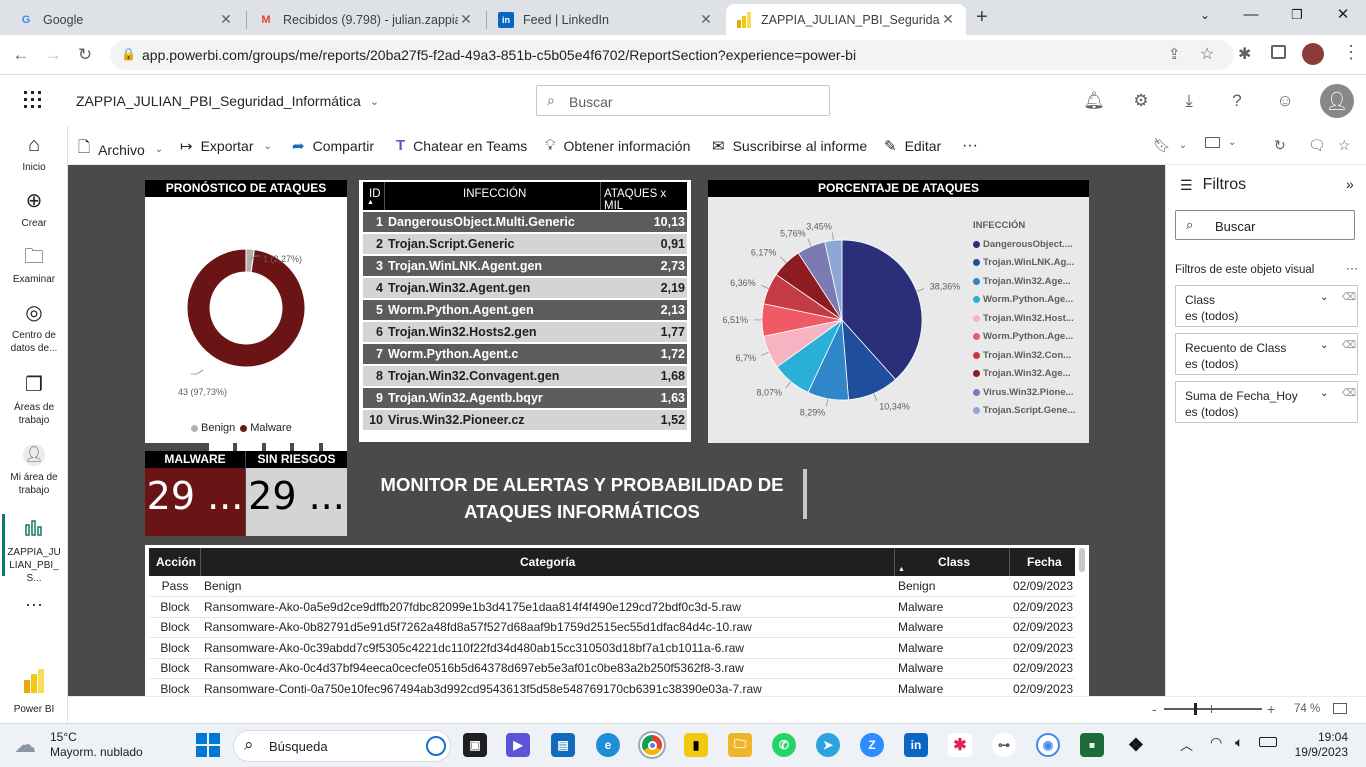 The image size is (1366, 767). Describe the element at coordinates (525, 266) in the screenshot. I see `ranking-row: 3 Trojan.WinLNK.Agent.gen 2,73` at that location.